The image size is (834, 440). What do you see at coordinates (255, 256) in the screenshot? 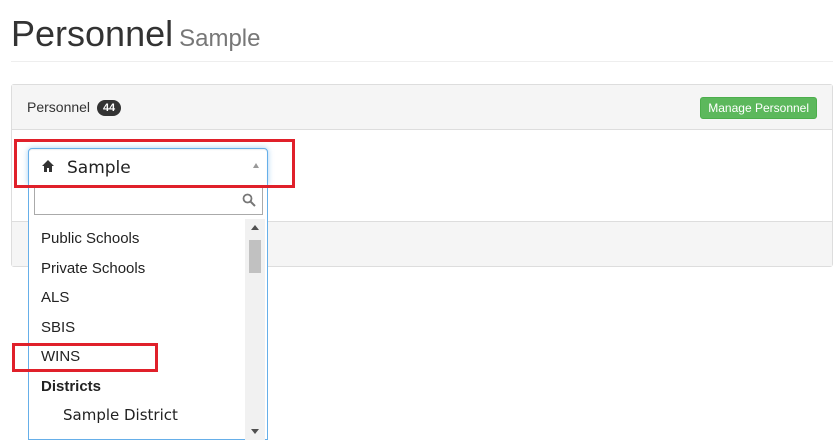
I see `scrollbar-thumb` at bounding box center [255, 256].